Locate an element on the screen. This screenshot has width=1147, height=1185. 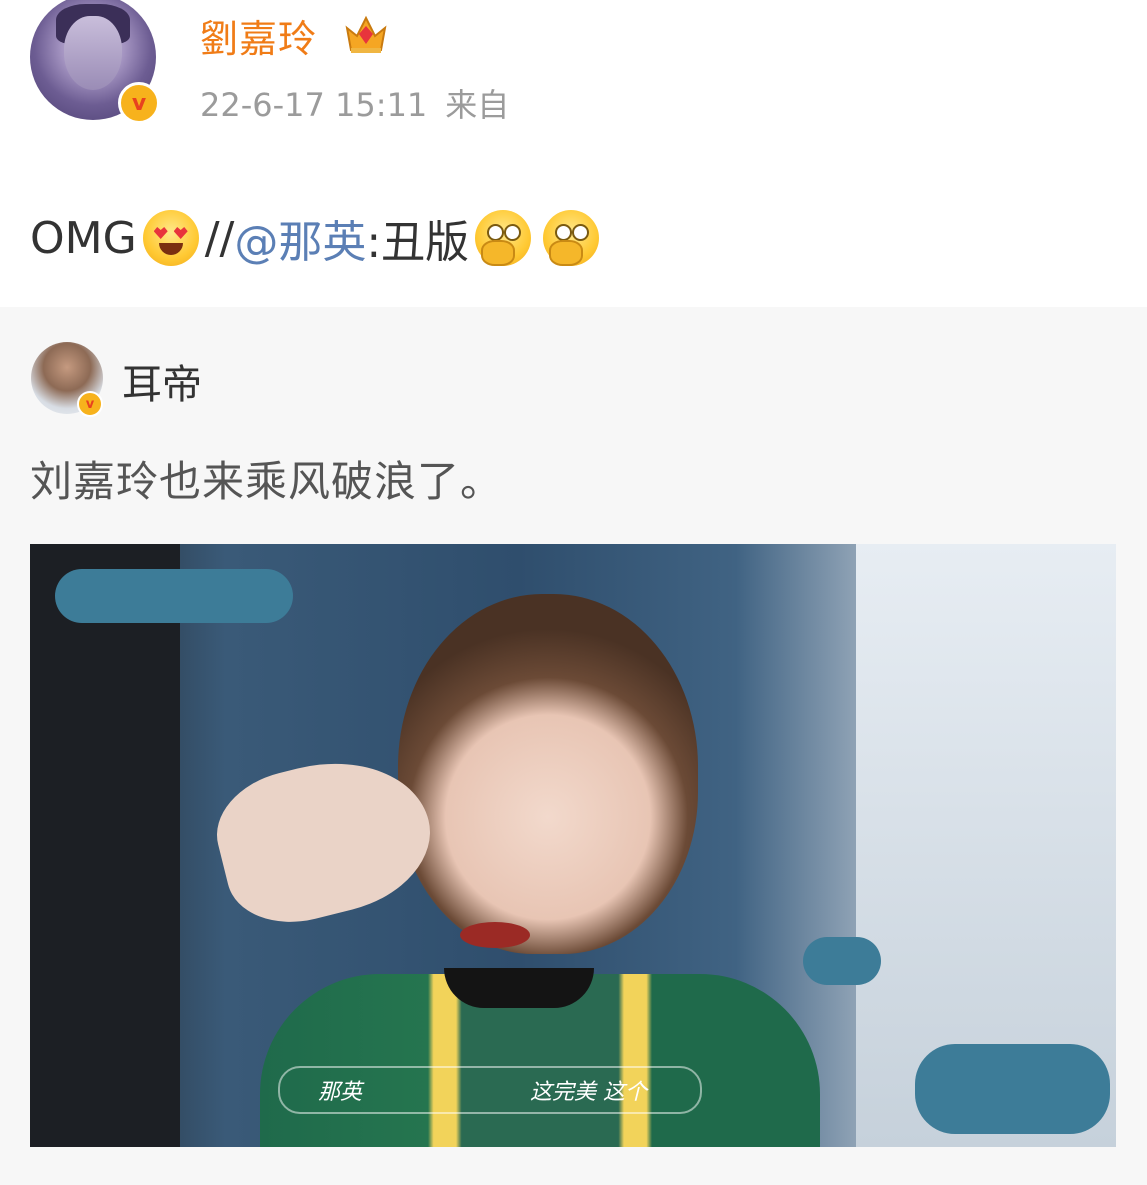
post-timestamp: 22-6-17 15:11 is located at coordinates (314, 105).